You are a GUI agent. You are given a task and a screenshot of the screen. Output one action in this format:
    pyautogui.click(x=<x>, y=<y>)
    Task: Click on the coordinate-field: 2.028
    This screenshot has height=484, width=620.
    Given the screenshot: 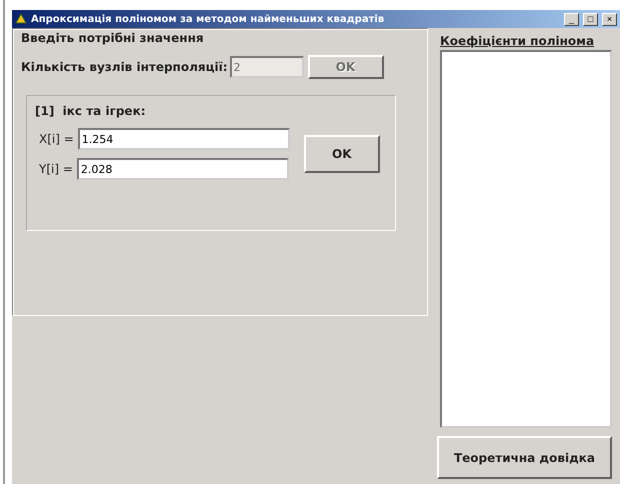 What is the action you would take?
    pyautogui.click(x=182, y=169)
    